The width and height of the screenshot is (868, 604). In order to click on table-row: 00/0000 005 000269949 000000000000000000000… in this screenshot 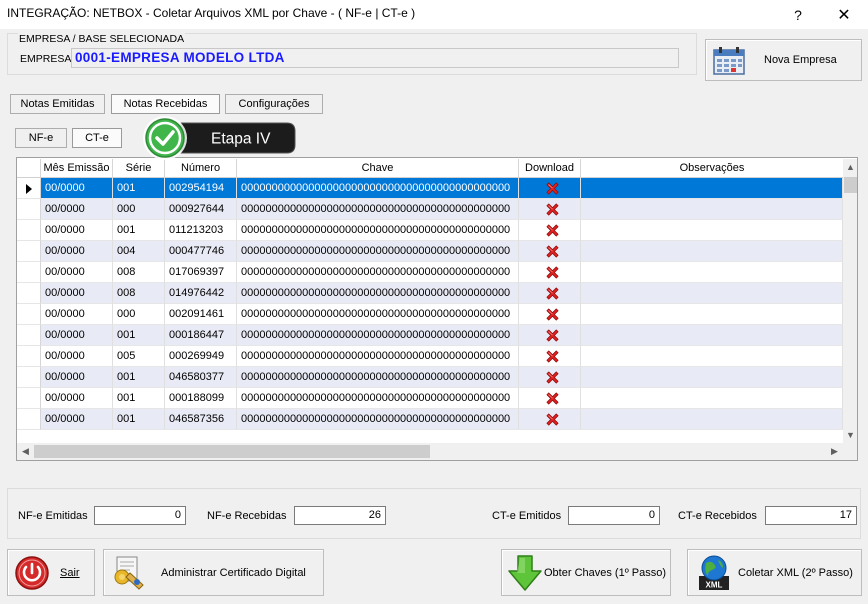, I will do `click(430, 356)`.